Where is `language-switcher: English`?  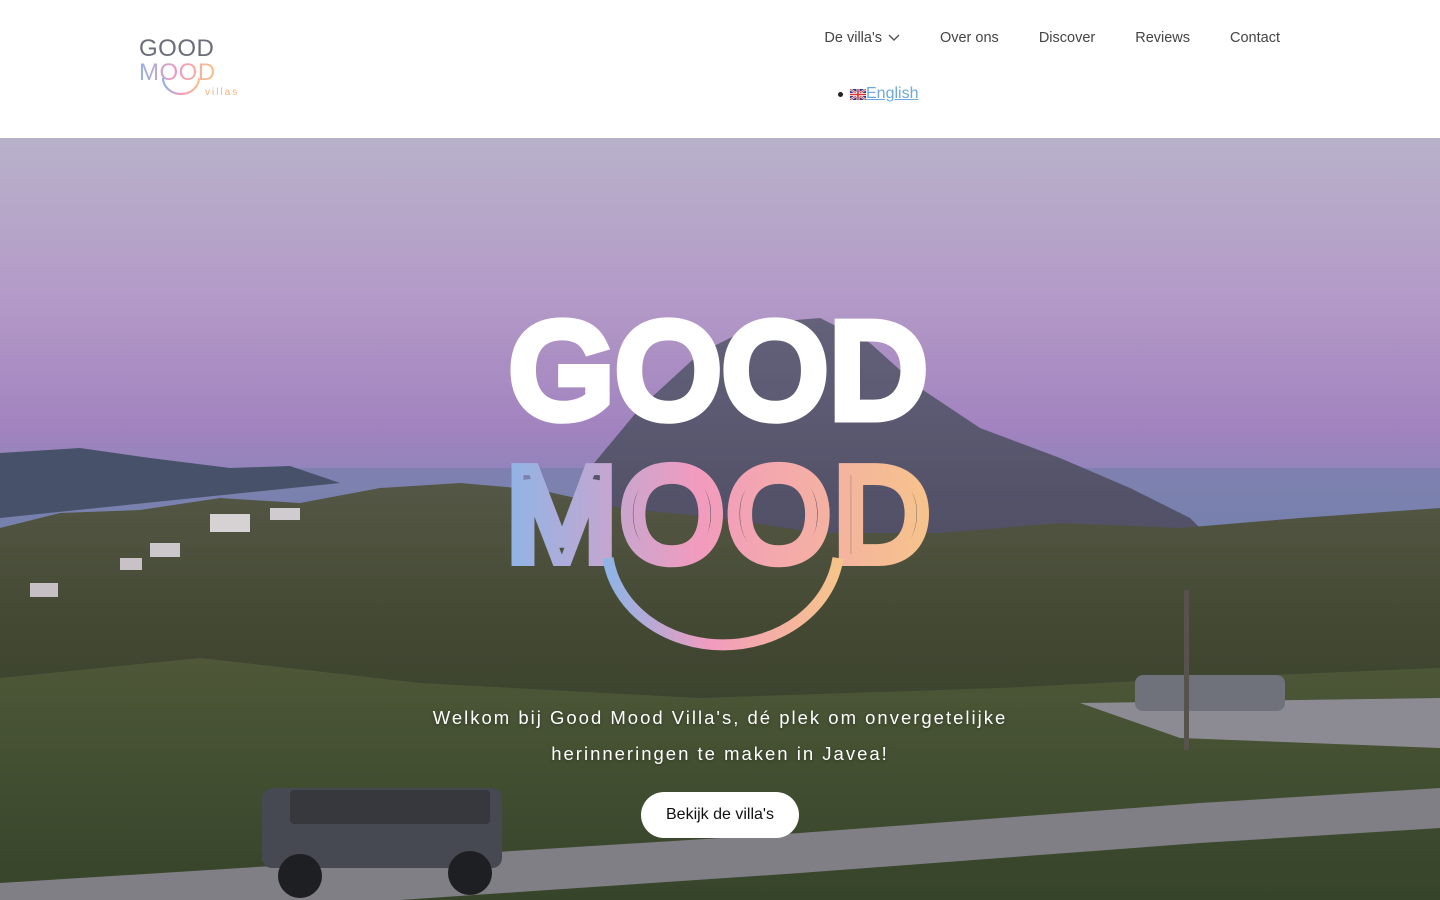
language-switcher: English is located at coordinates (878, 94).